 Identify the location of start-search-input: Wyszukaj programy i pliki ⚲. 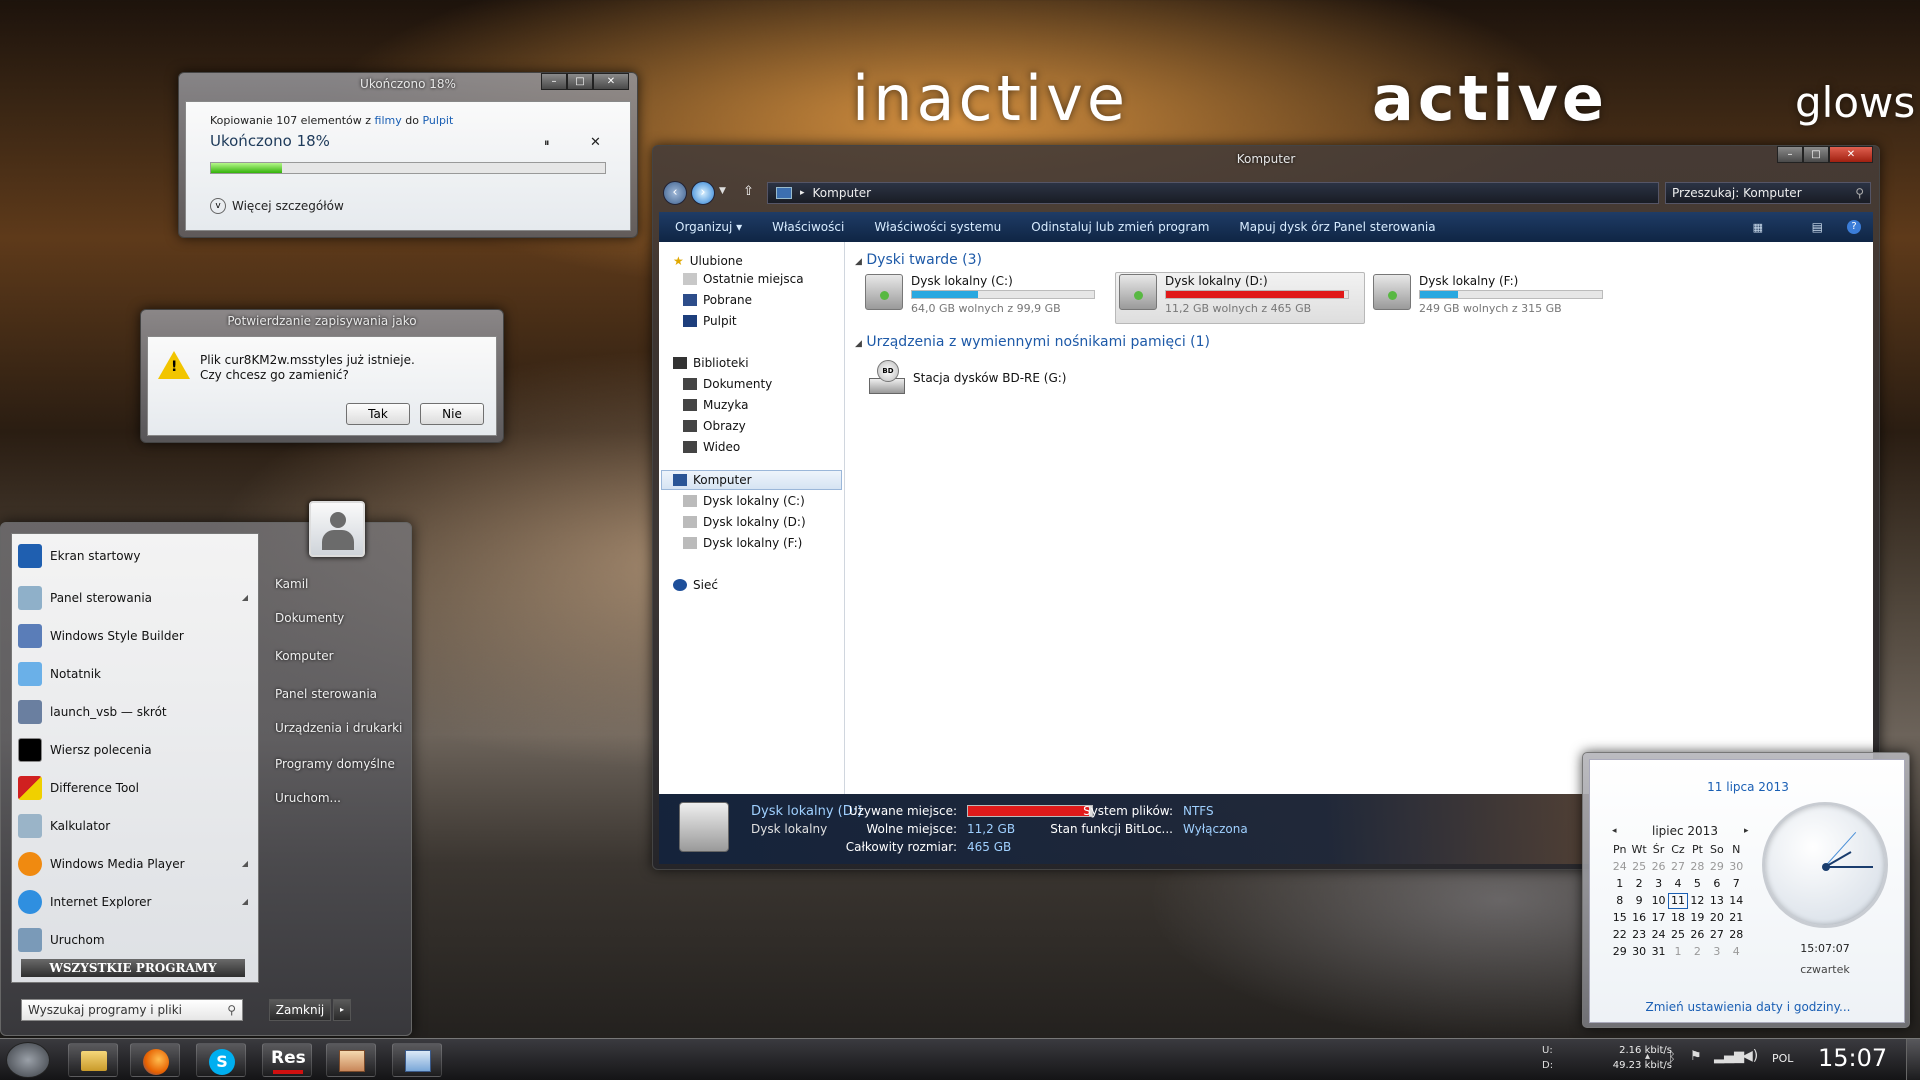
(132, 1010).